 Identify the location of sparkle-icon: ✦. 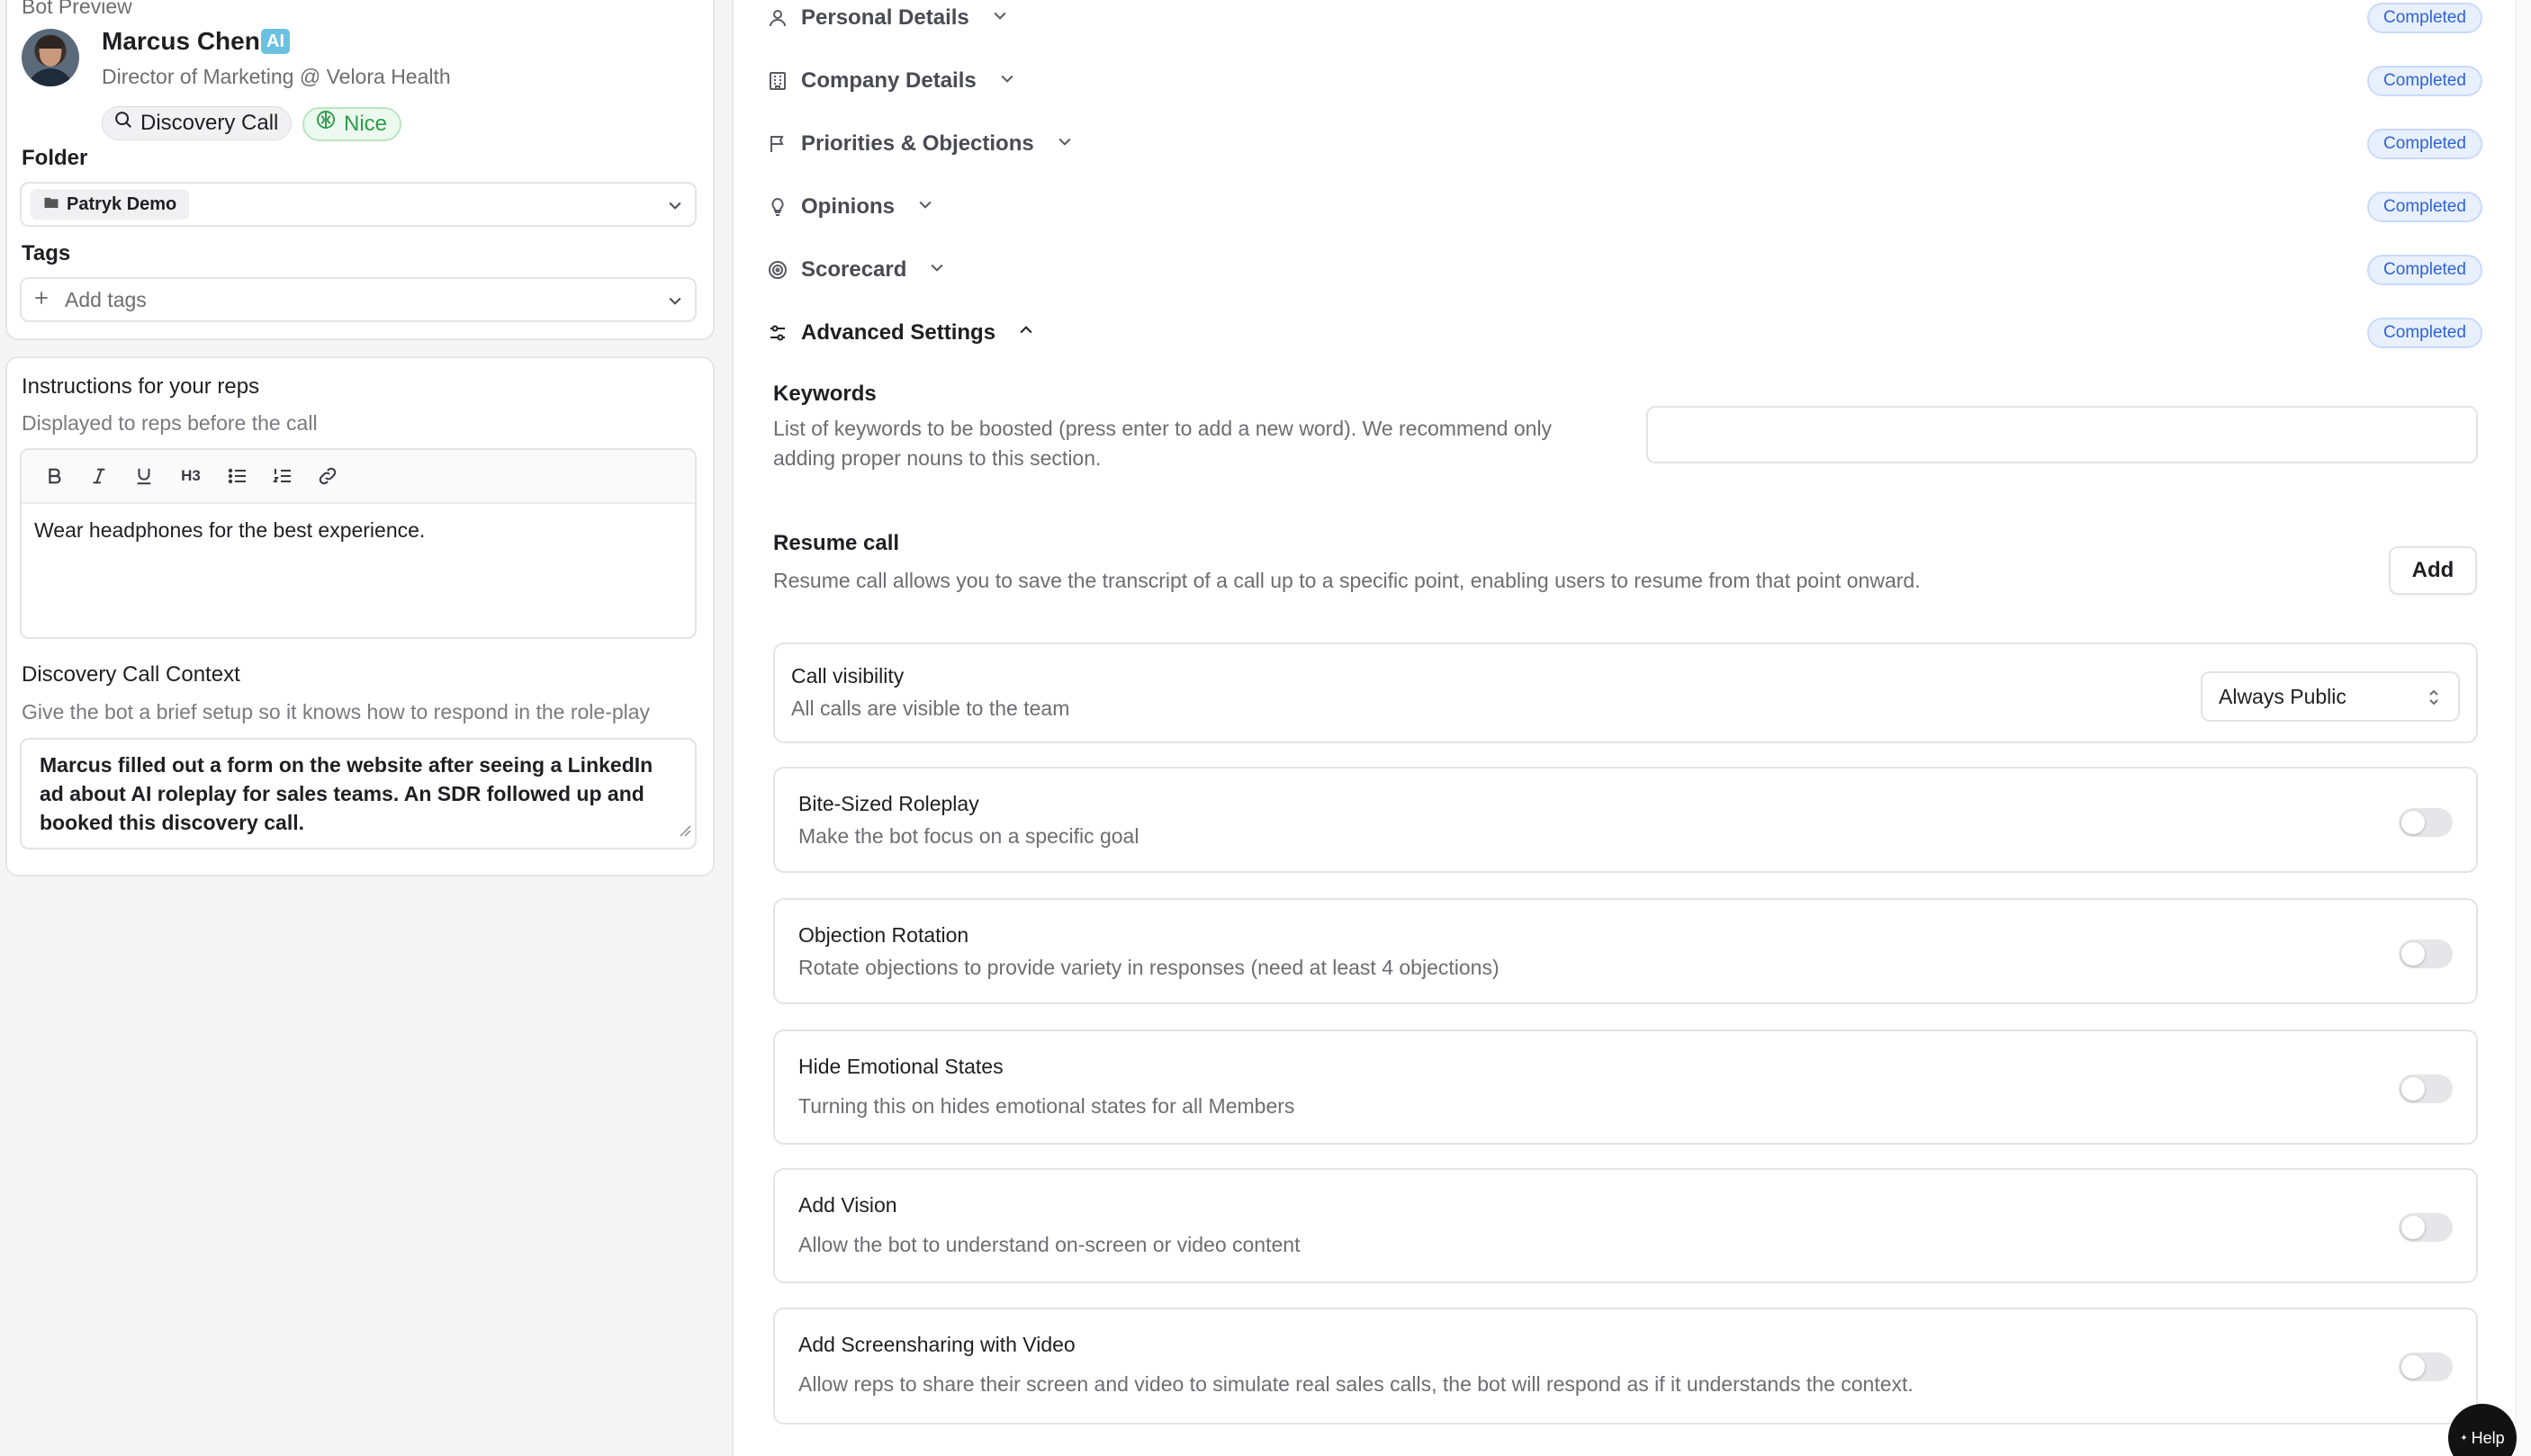
(2464, 1438).